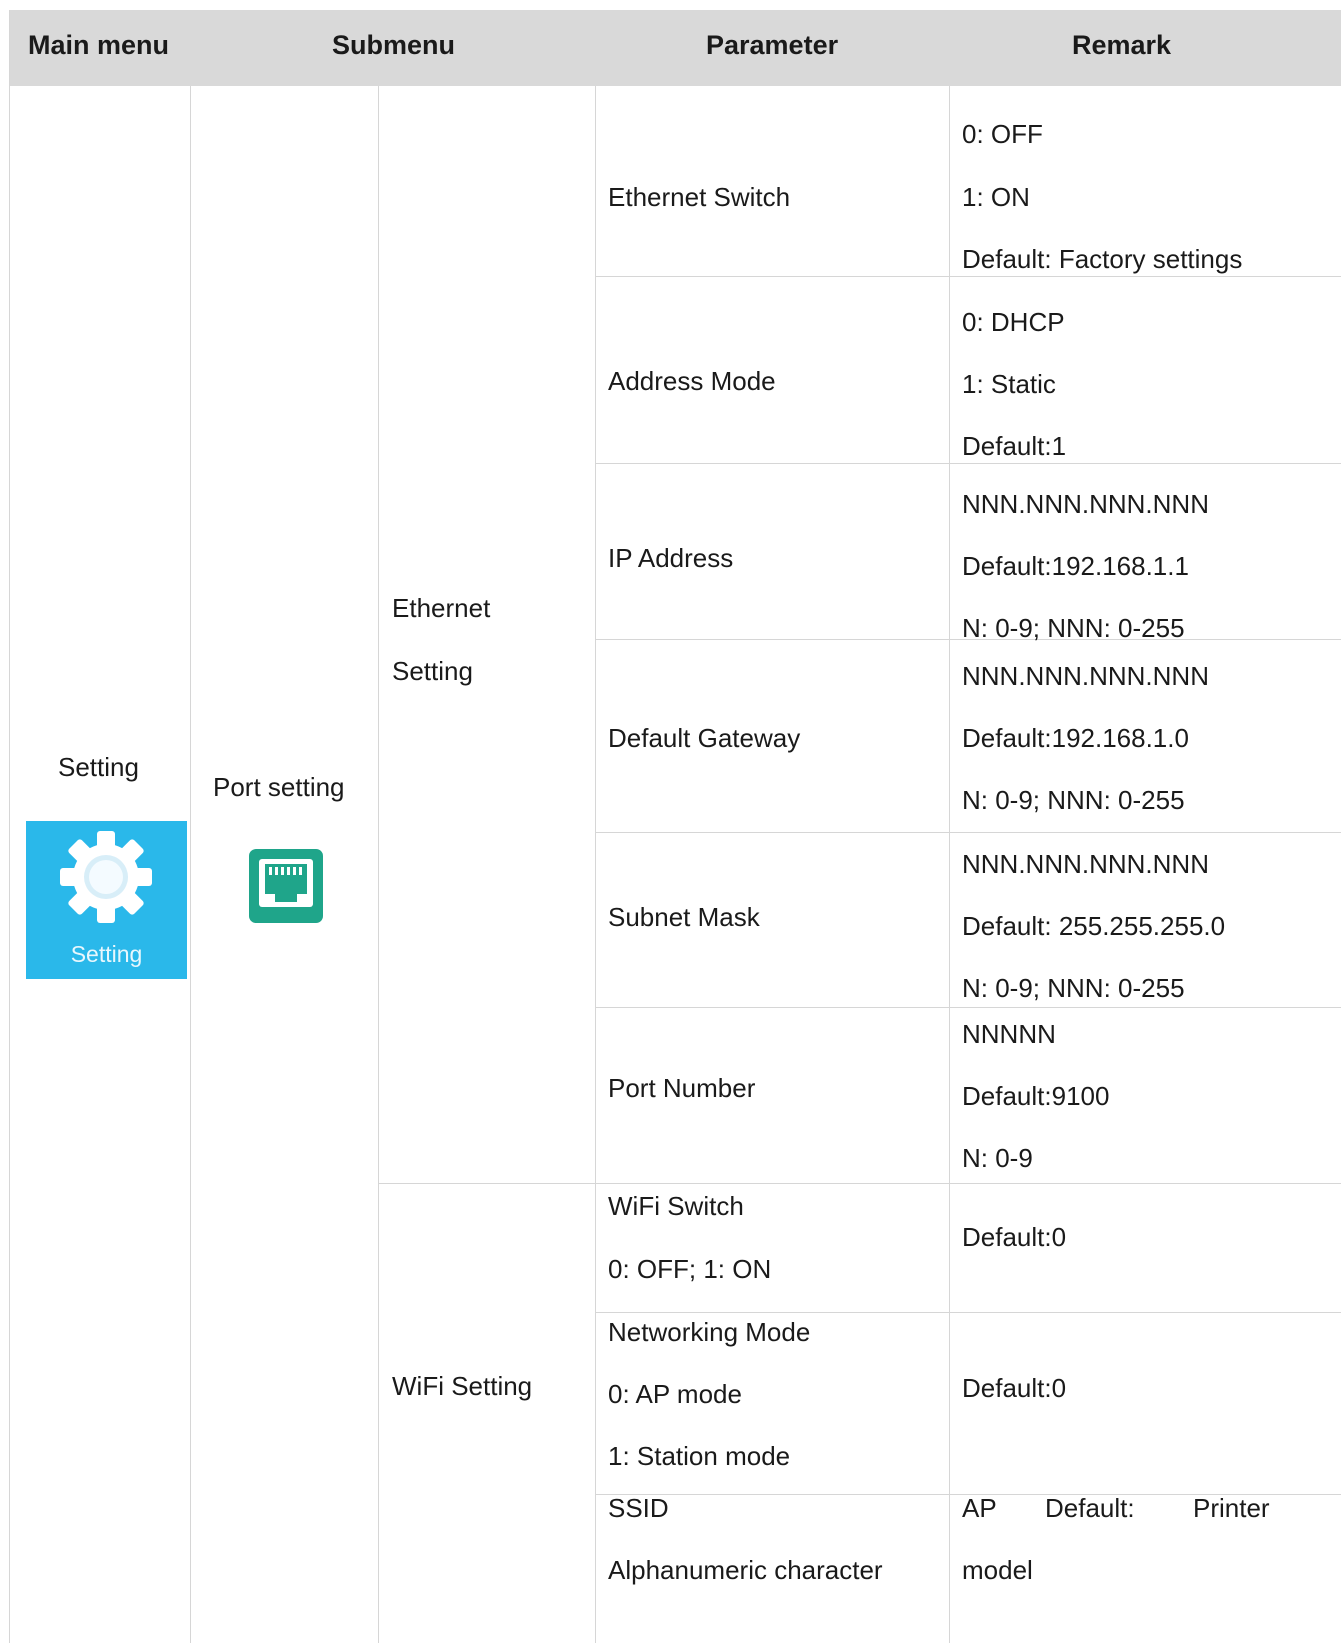 The image size is (1341, 1643). Describe the element at coordinates (1009, 1034) in the screenshot. I see `remark-line: NNNNN` at that location.